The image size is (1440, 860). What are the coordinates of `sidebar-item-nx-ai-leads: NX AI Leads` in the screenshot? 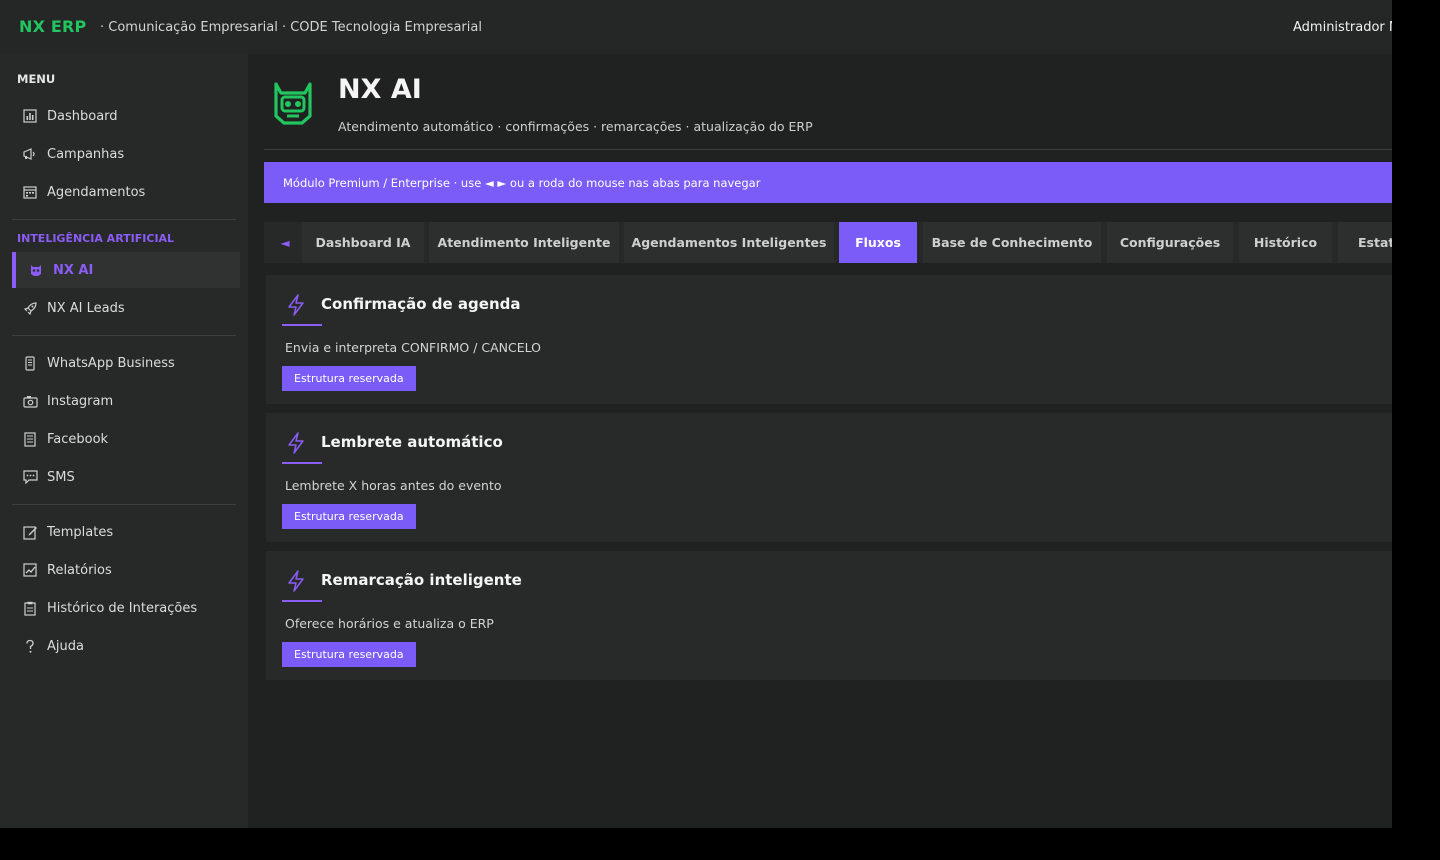 It's located at (126, 308).